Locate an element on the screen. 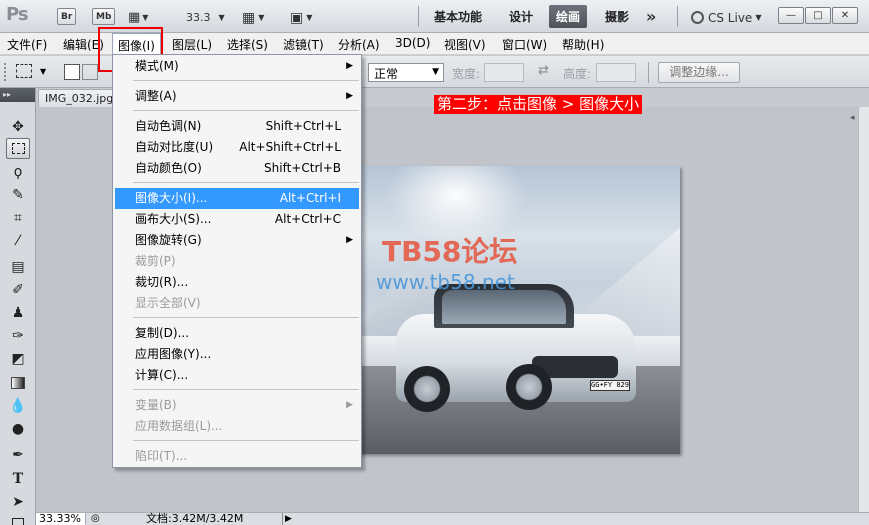 The height and width of the screenshot is (525, 869). view-extras-button: ▦ ▼ is located at coordinates (138, 17).